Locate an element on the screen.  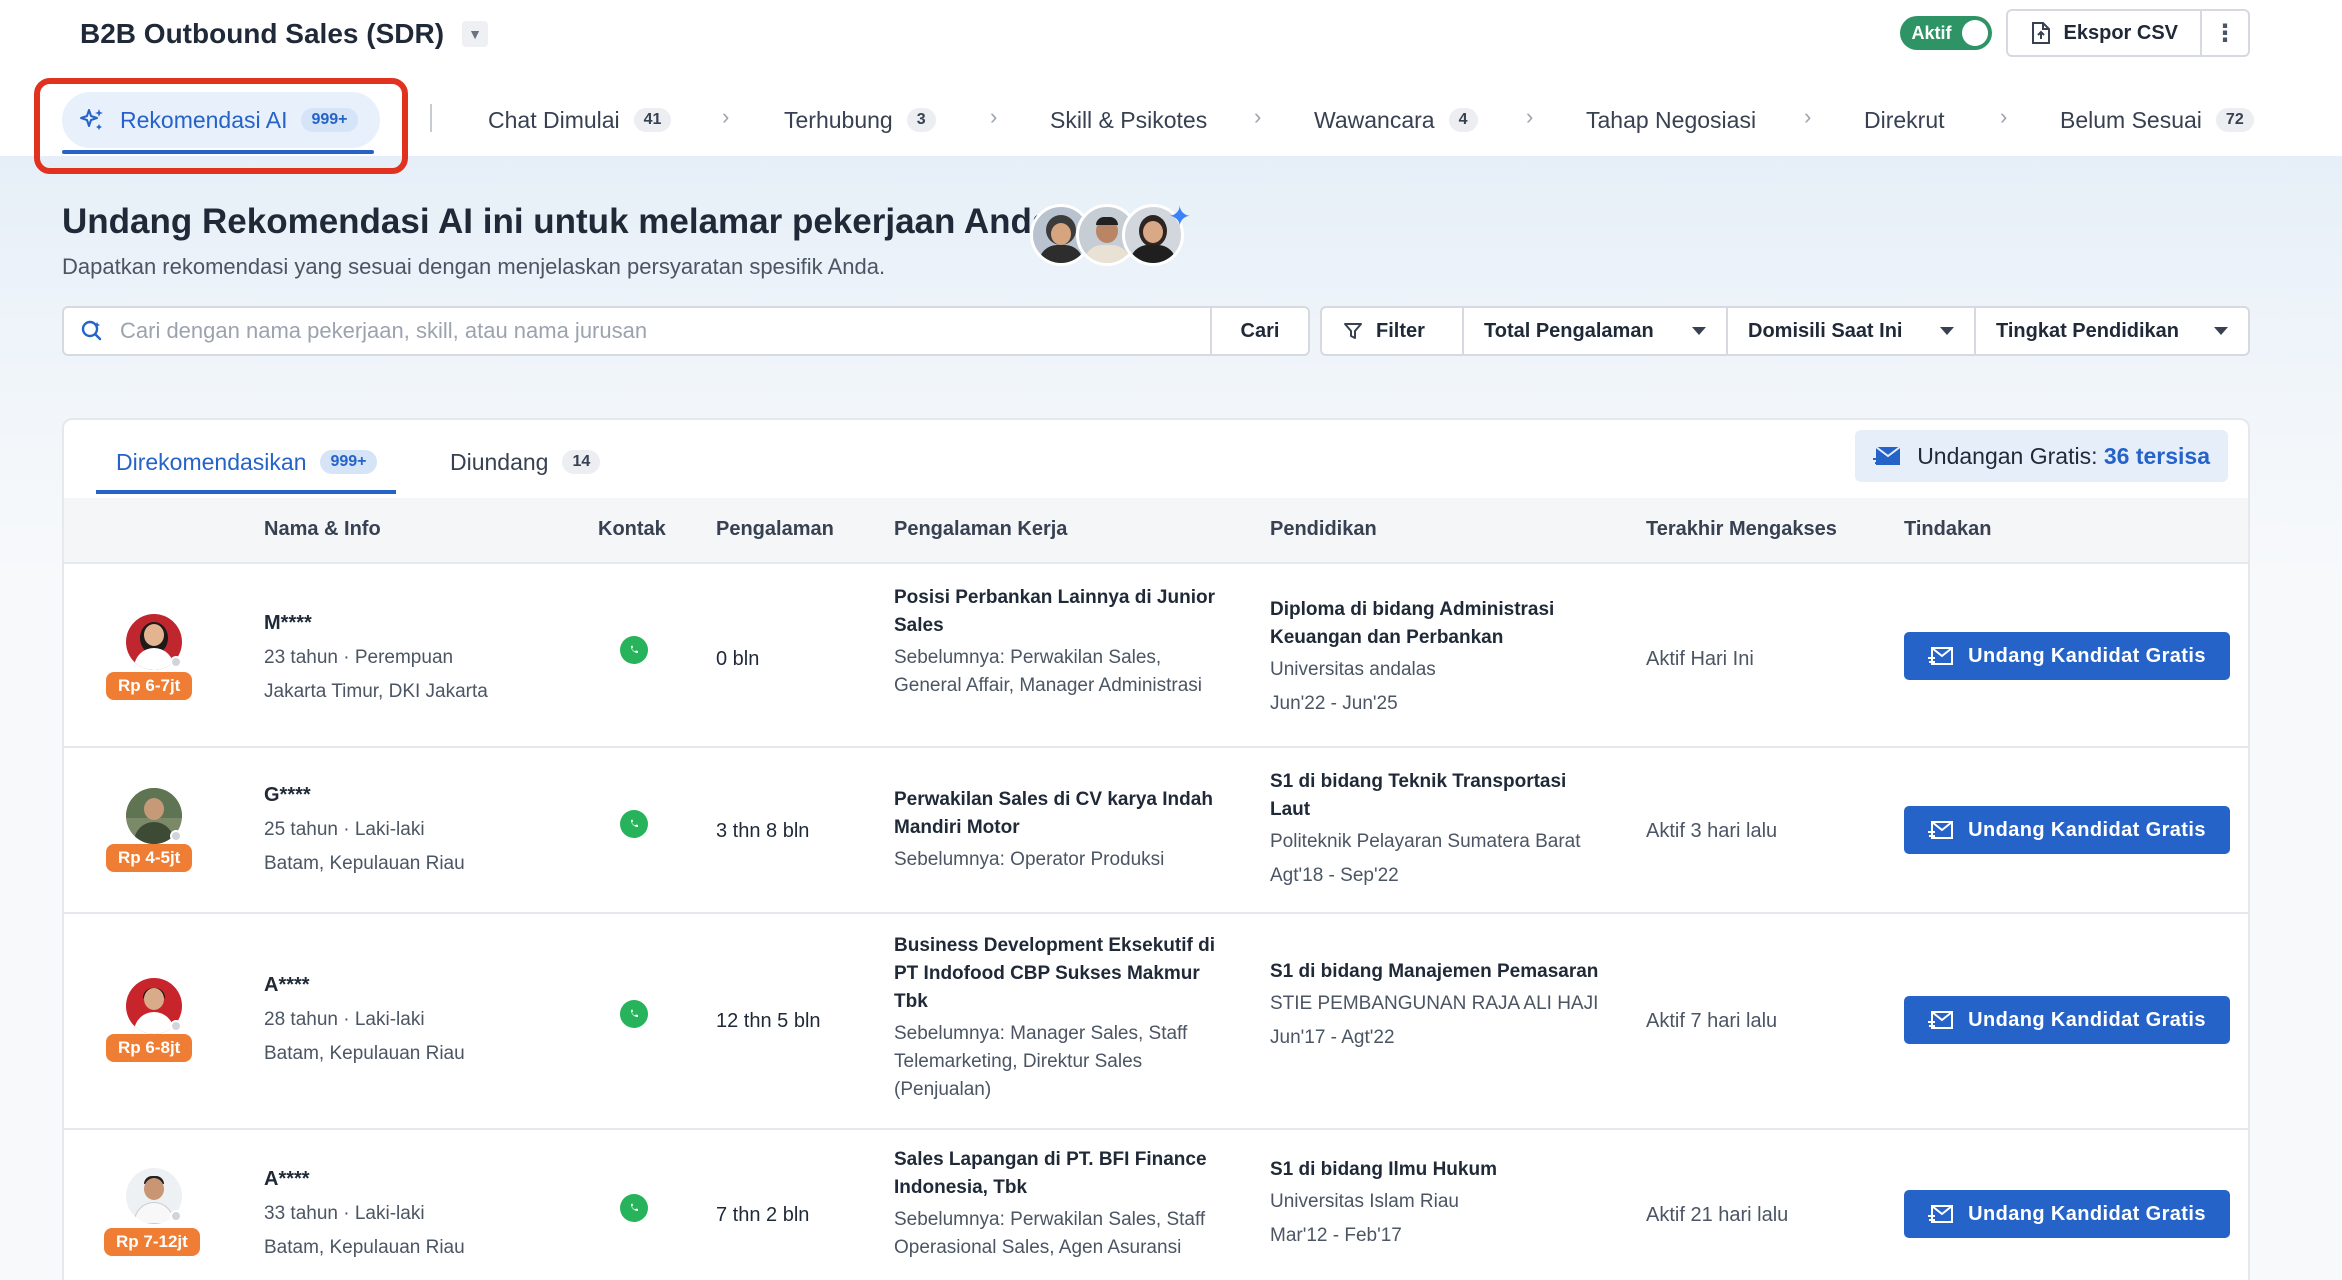
last-active: Aktif 21 hari lalu is located at coordinates (1717, 1215).